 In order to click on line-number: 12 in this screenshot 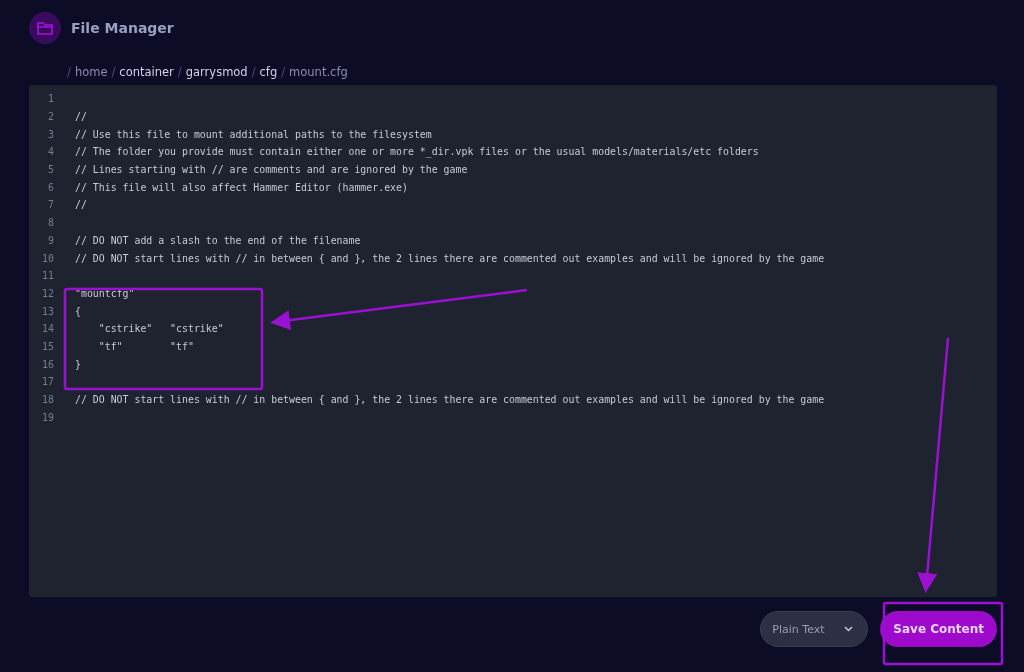, I will do `click(47, 293)`.